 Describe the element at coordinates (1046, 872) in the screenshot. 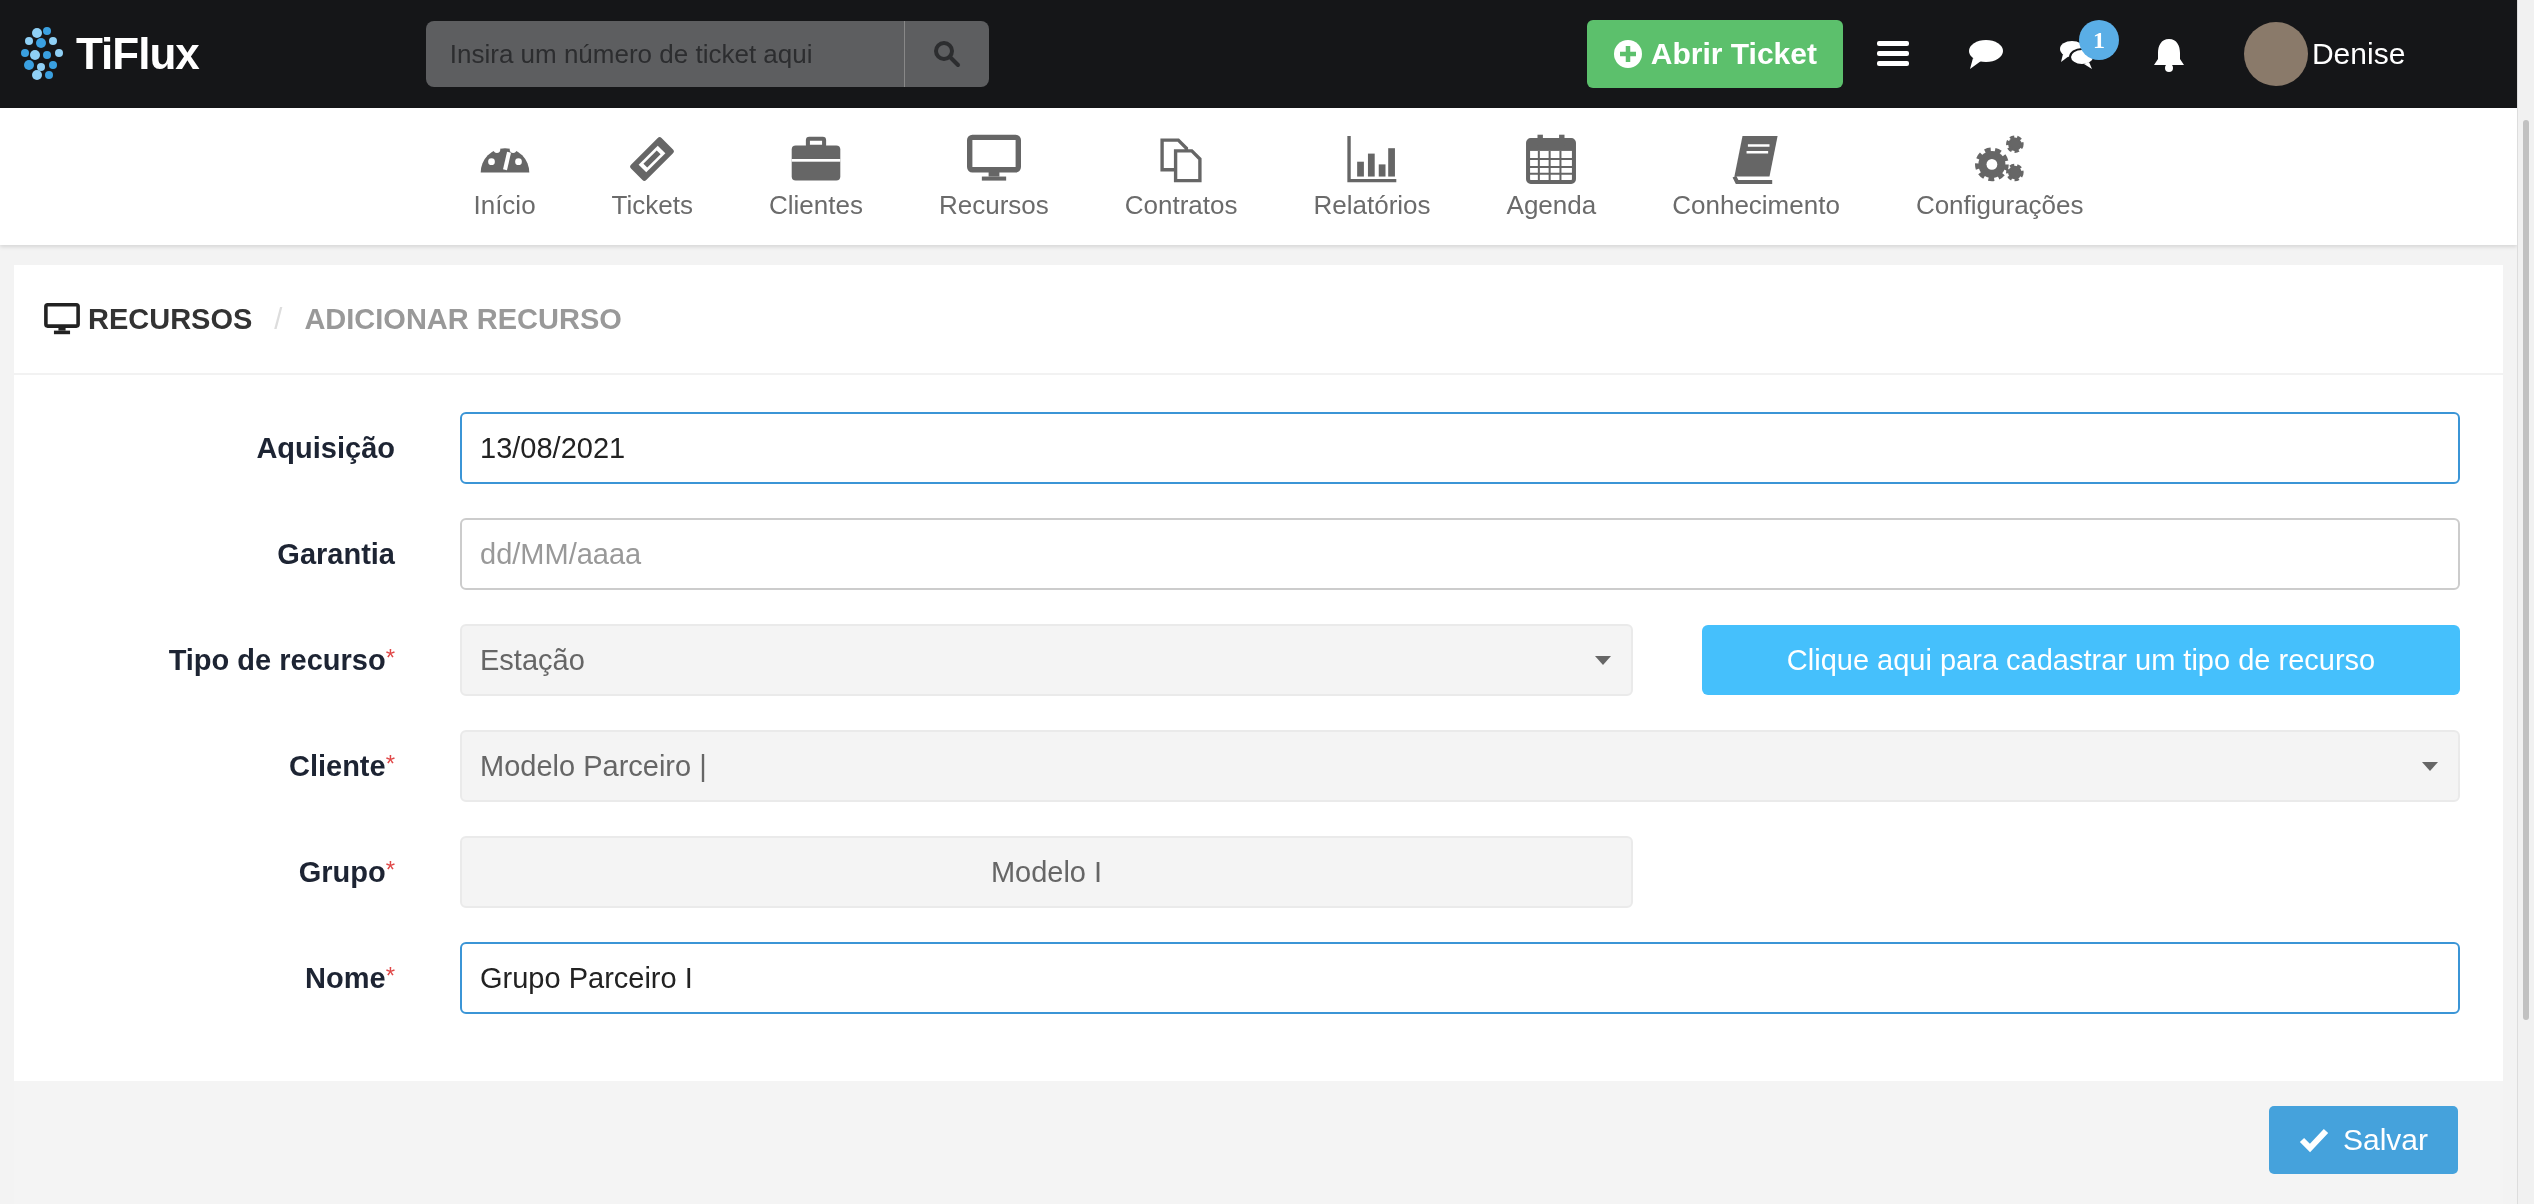

I see `readonly-field: Modelo I` at that location.